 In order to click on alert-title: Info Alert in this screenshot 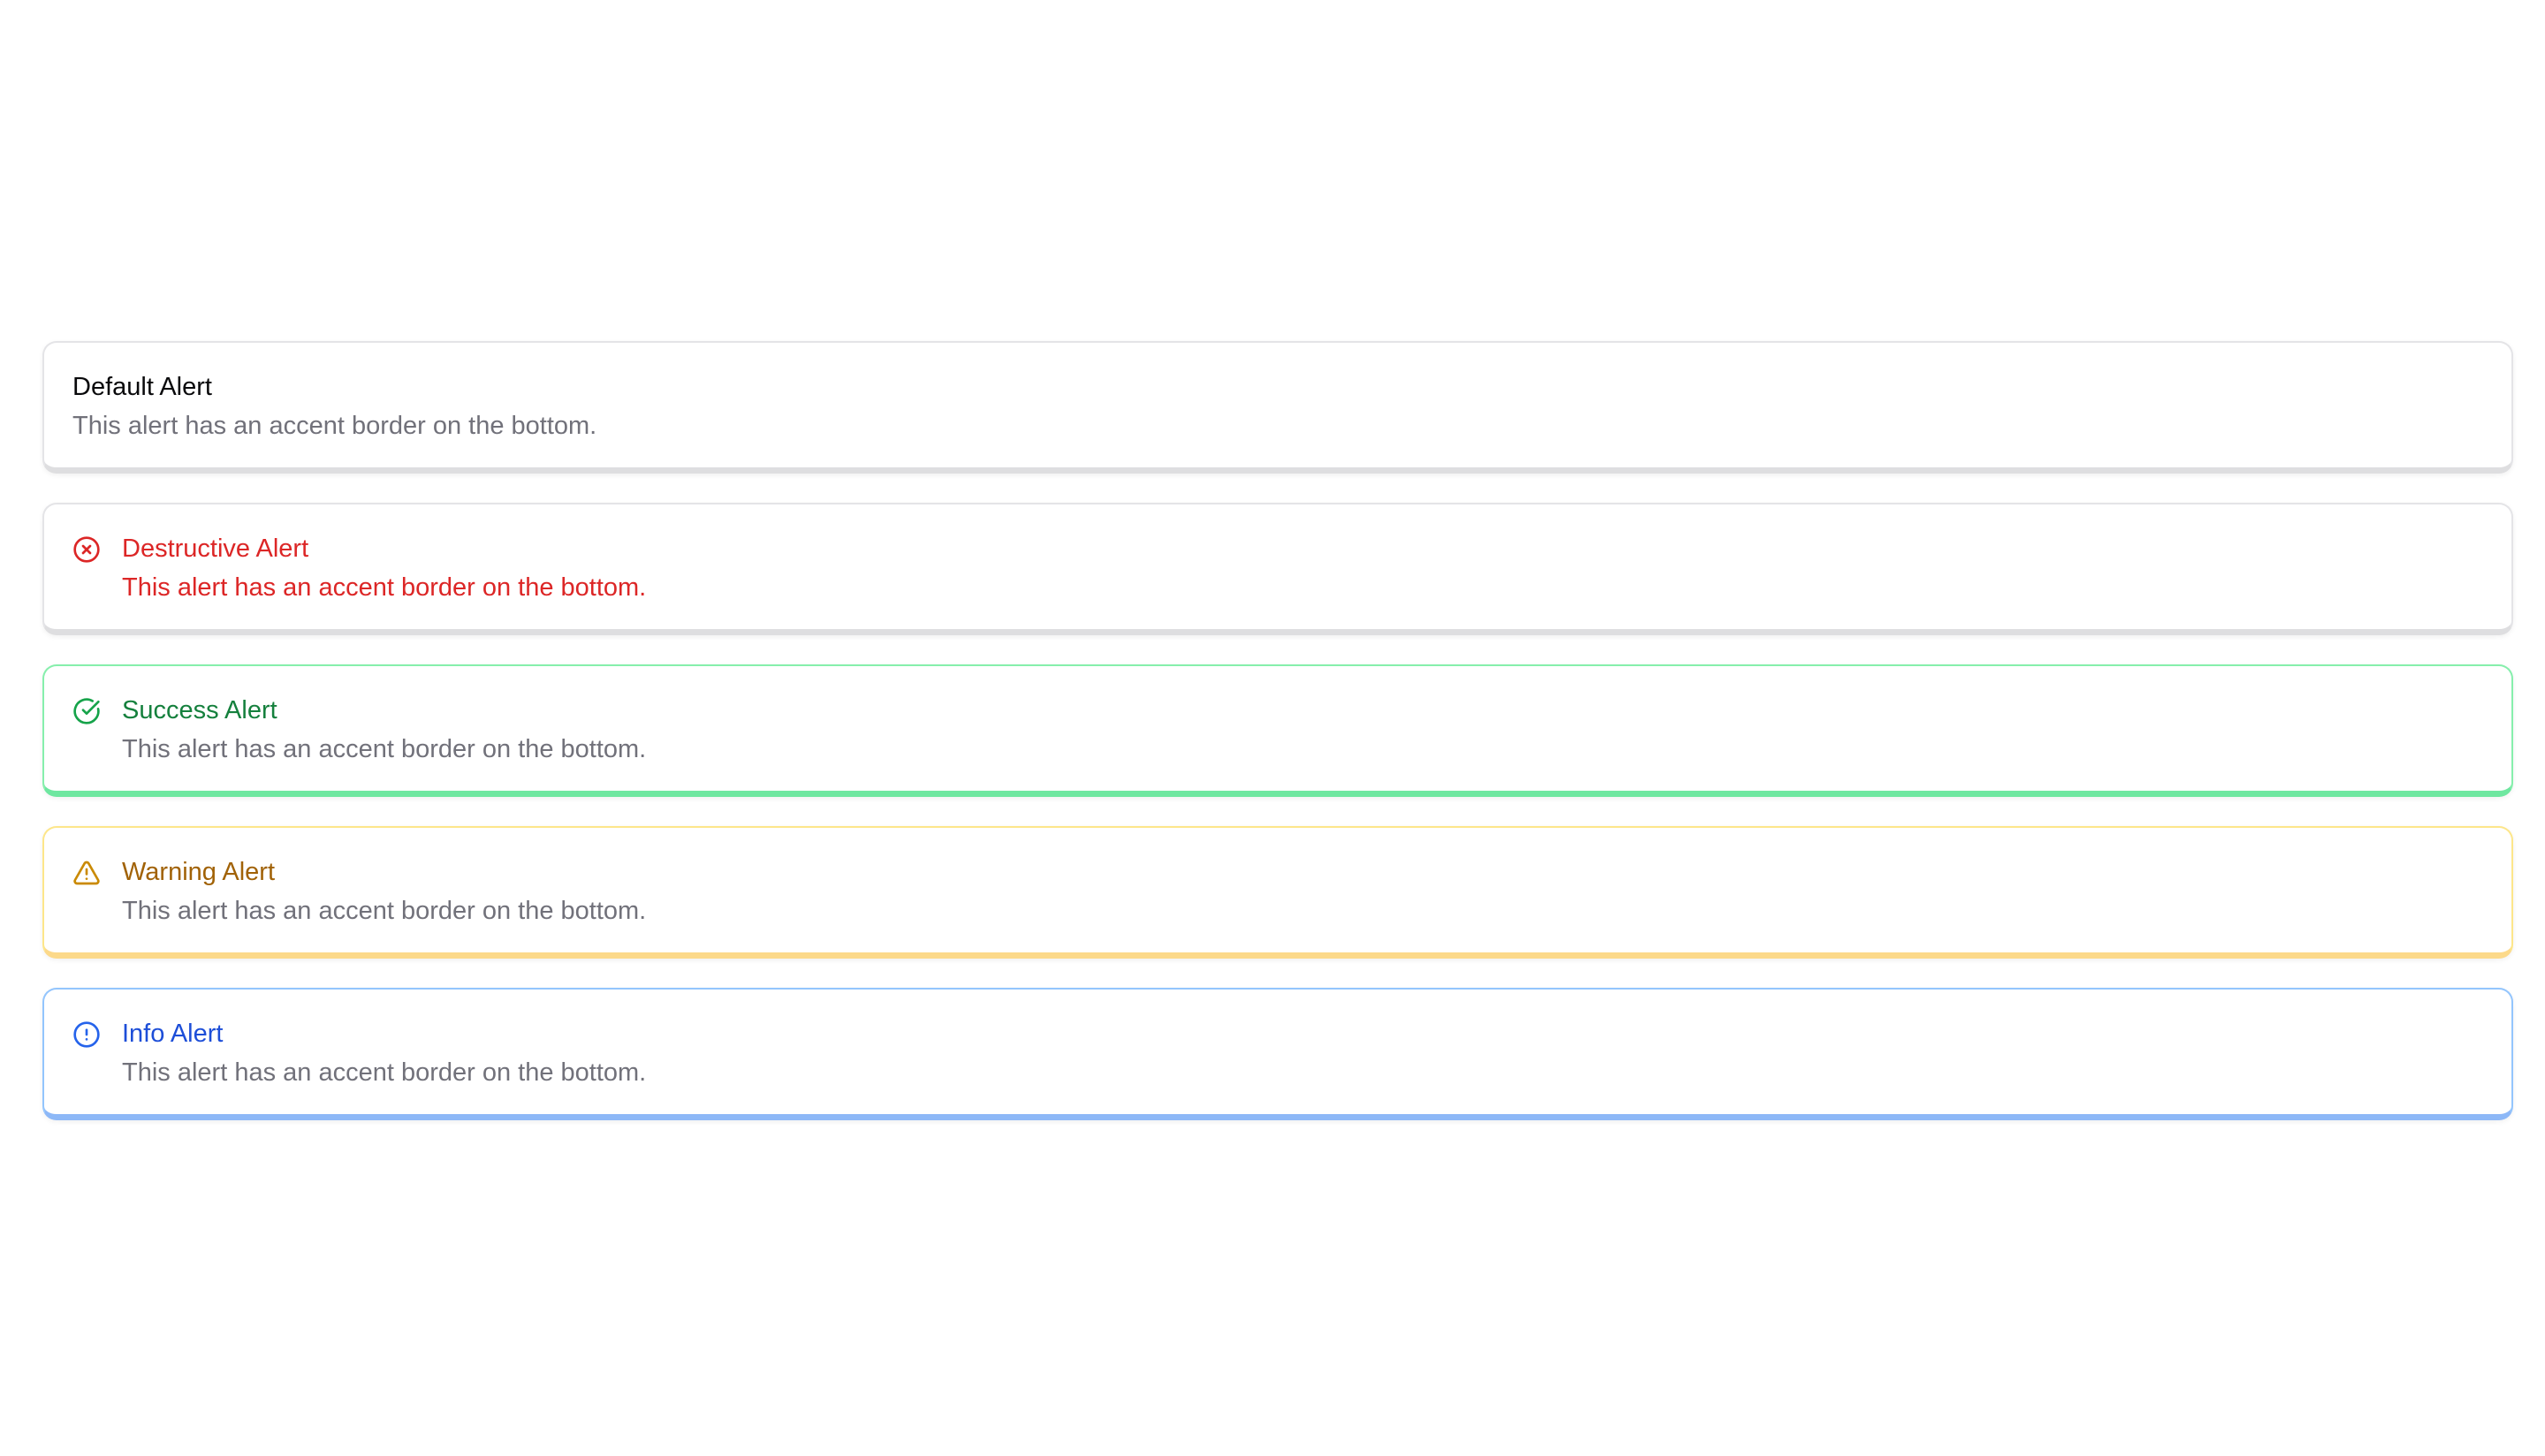, I will do `click(173, 1034)`.